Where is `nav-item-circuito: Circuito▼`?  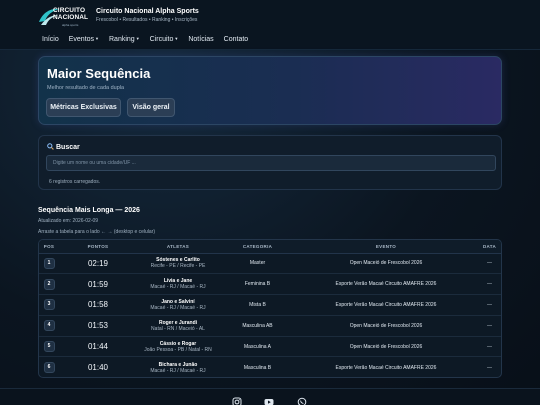
nav-item-circuito: Circuito▼ is located at coordinates (164, 39).